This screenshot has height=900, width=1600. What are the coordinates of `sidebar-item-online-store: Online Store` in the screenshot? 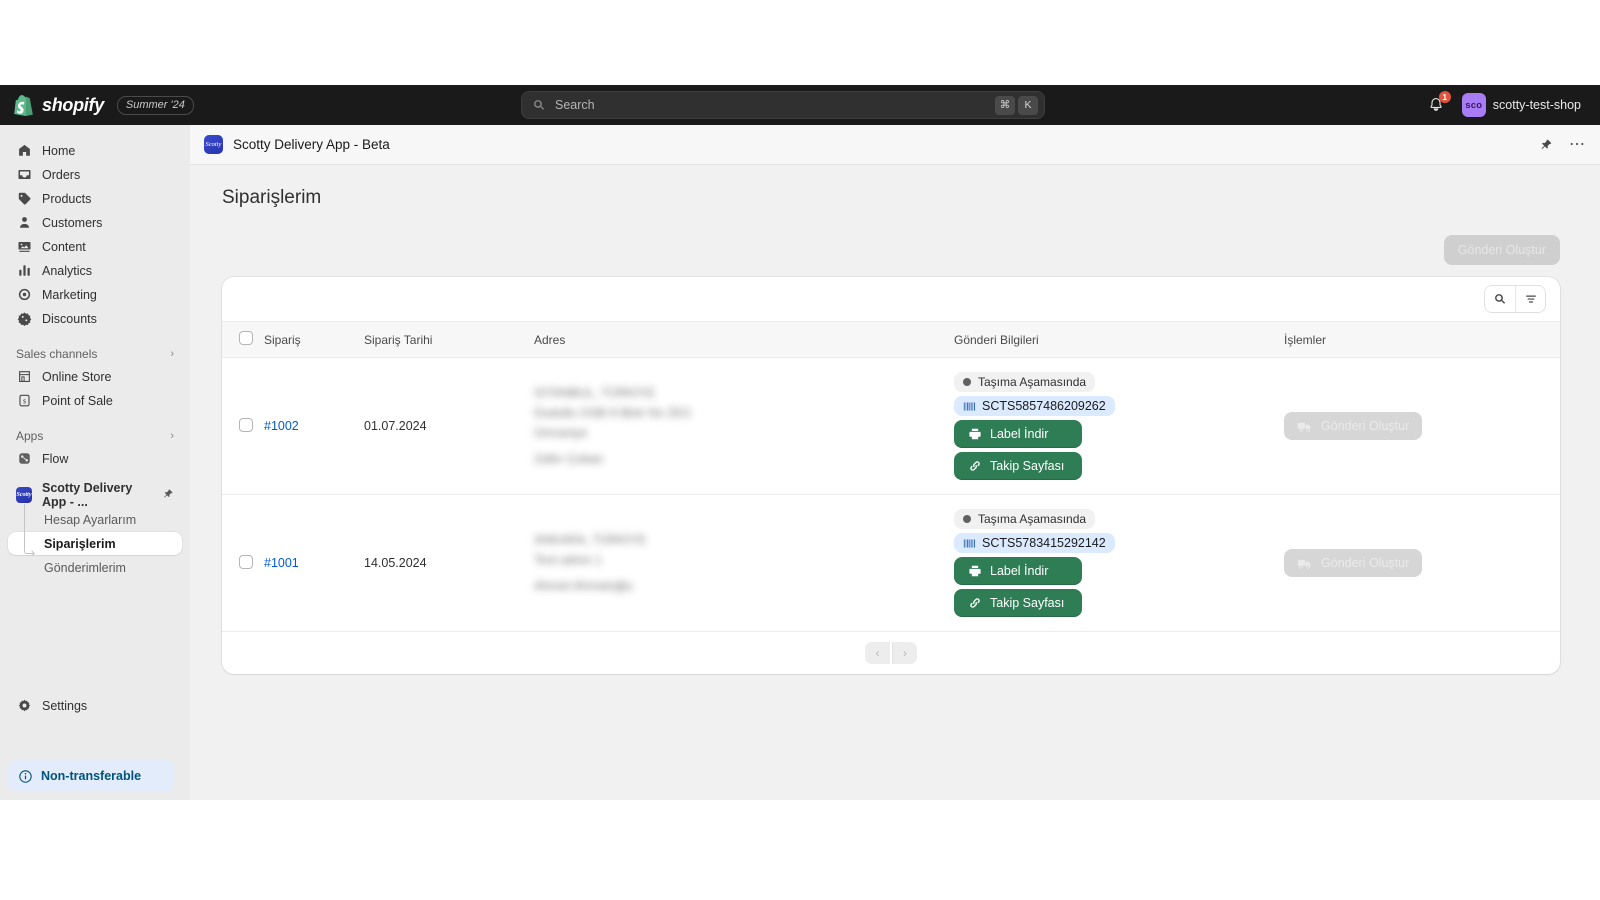 It's located at (95, 376).